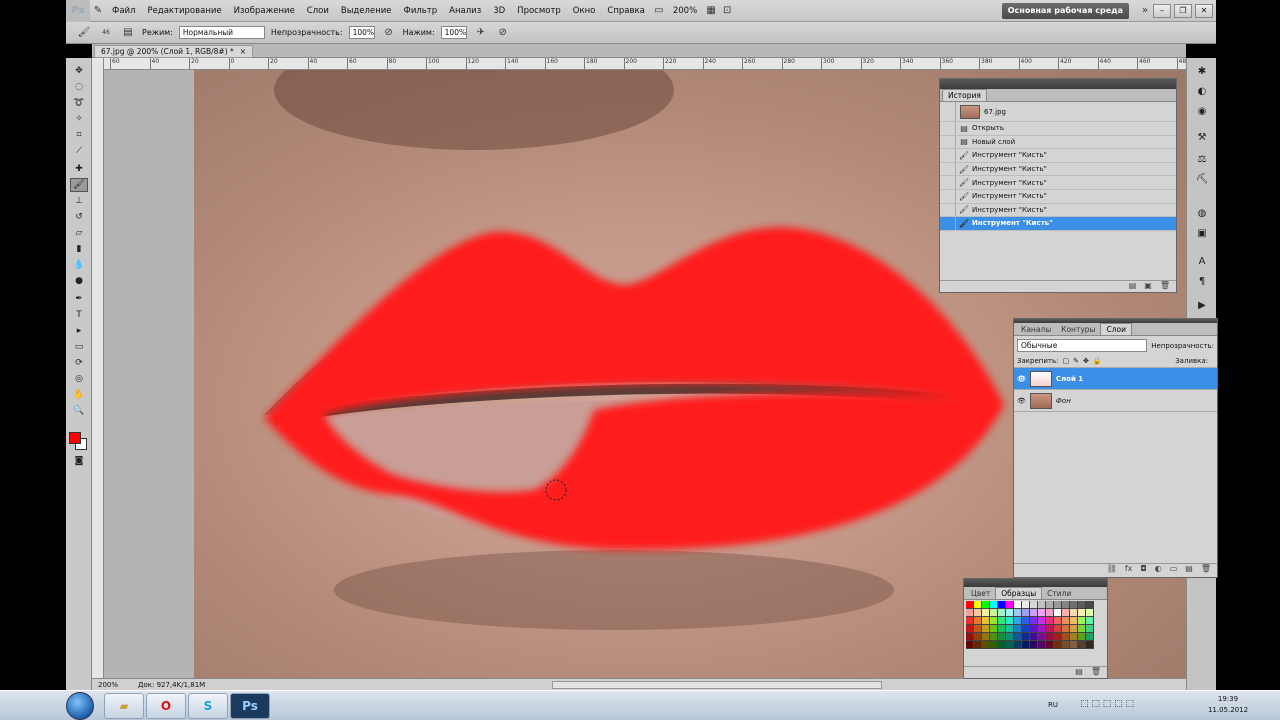  What do you see at coordinates (1202, 111) in the screenshot?
I see `masks-icon: ◉` at bounding box center [1202, 111].